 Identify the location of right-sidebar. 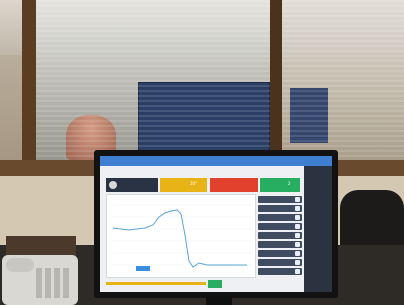
(318, 229).